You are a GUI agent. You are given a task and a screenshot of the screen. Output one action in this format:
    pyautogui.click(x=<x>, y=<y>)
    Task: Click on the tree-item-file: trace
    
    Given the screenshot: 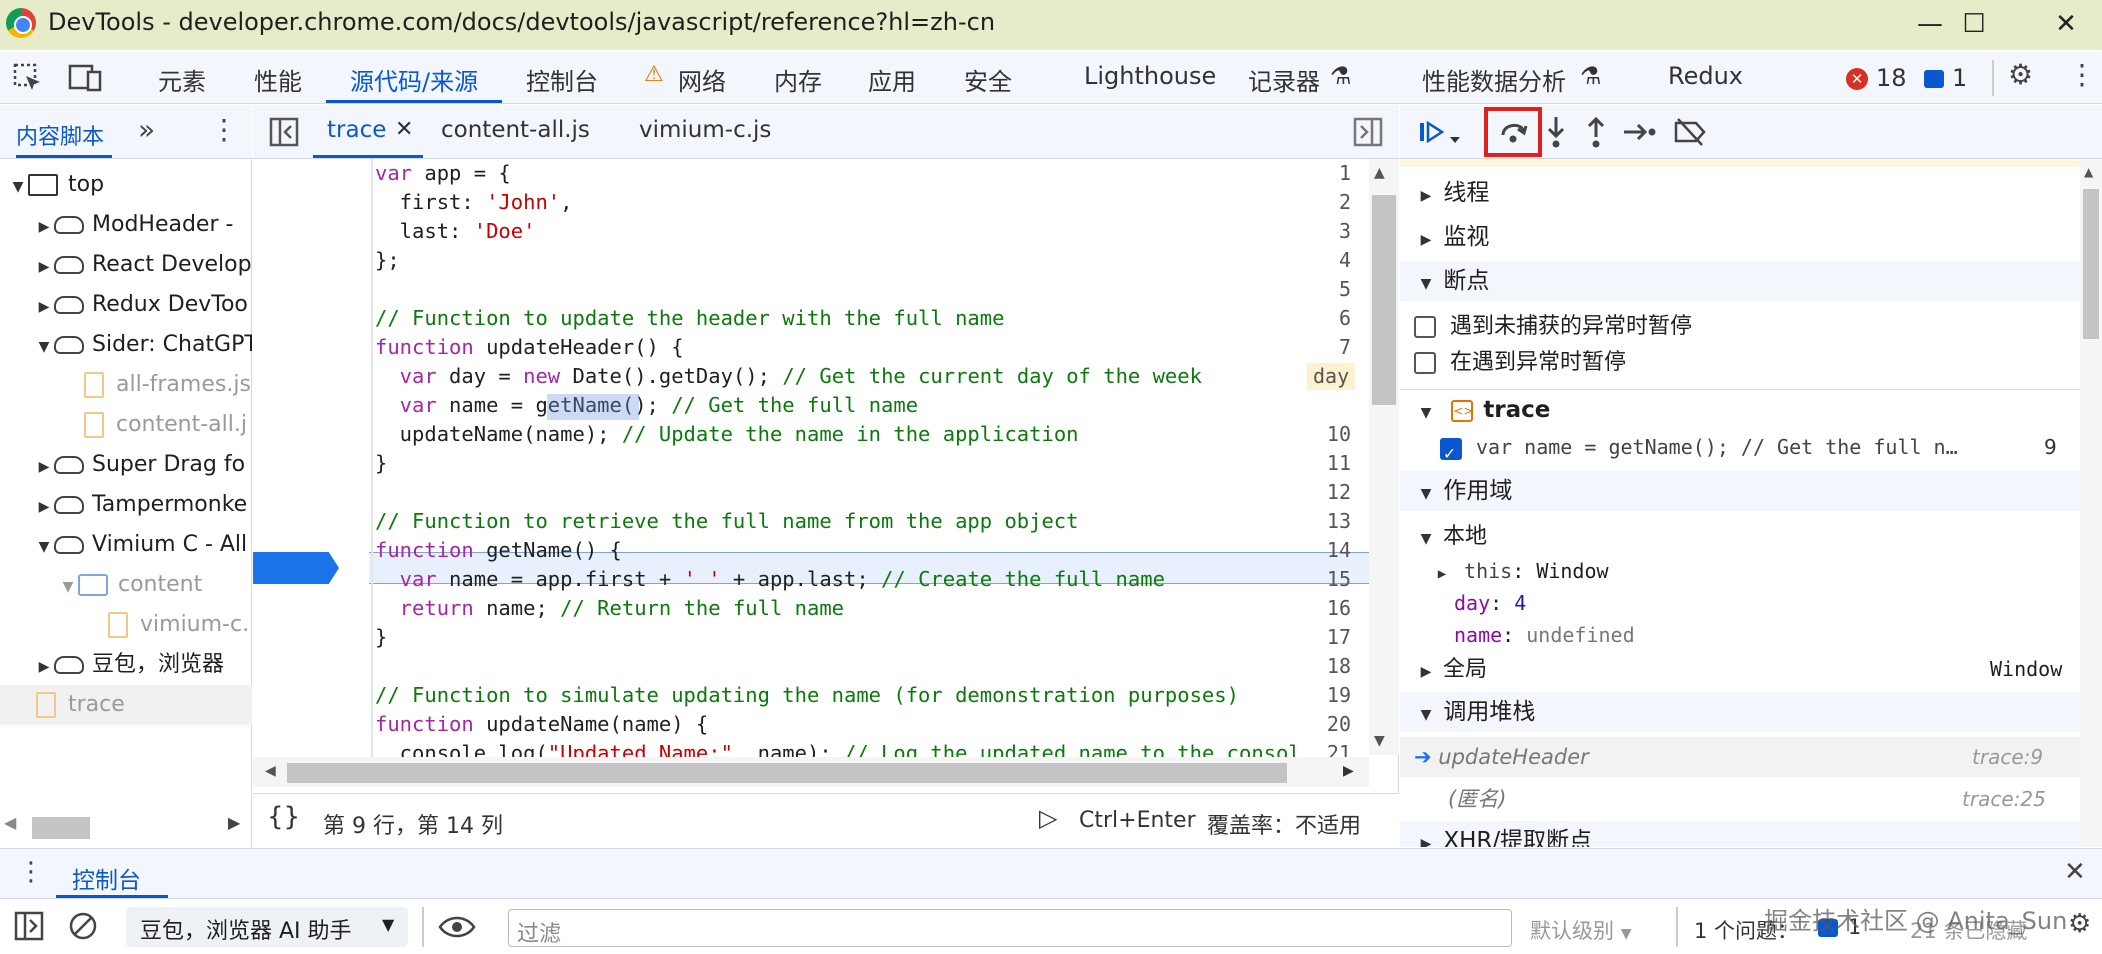 What is the action you would take?
    pyautogui.click(x=126, y=705)
    